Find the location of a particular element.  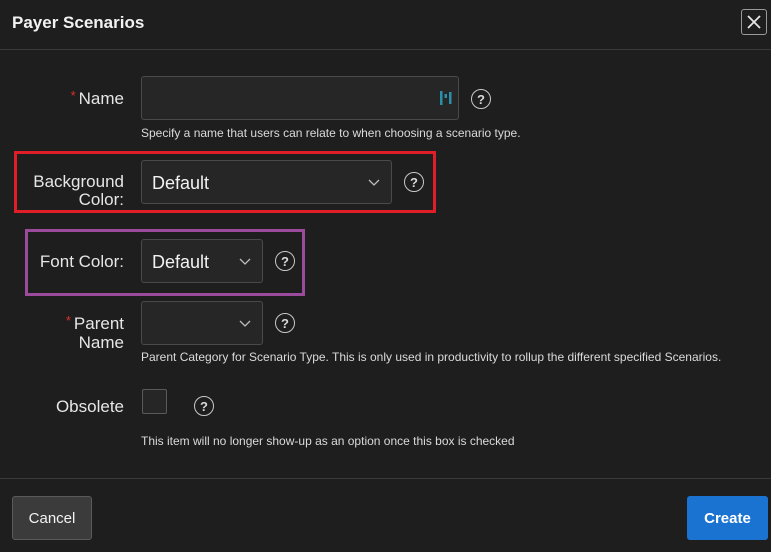

parent-name-select is located at coordinates (202, 323).